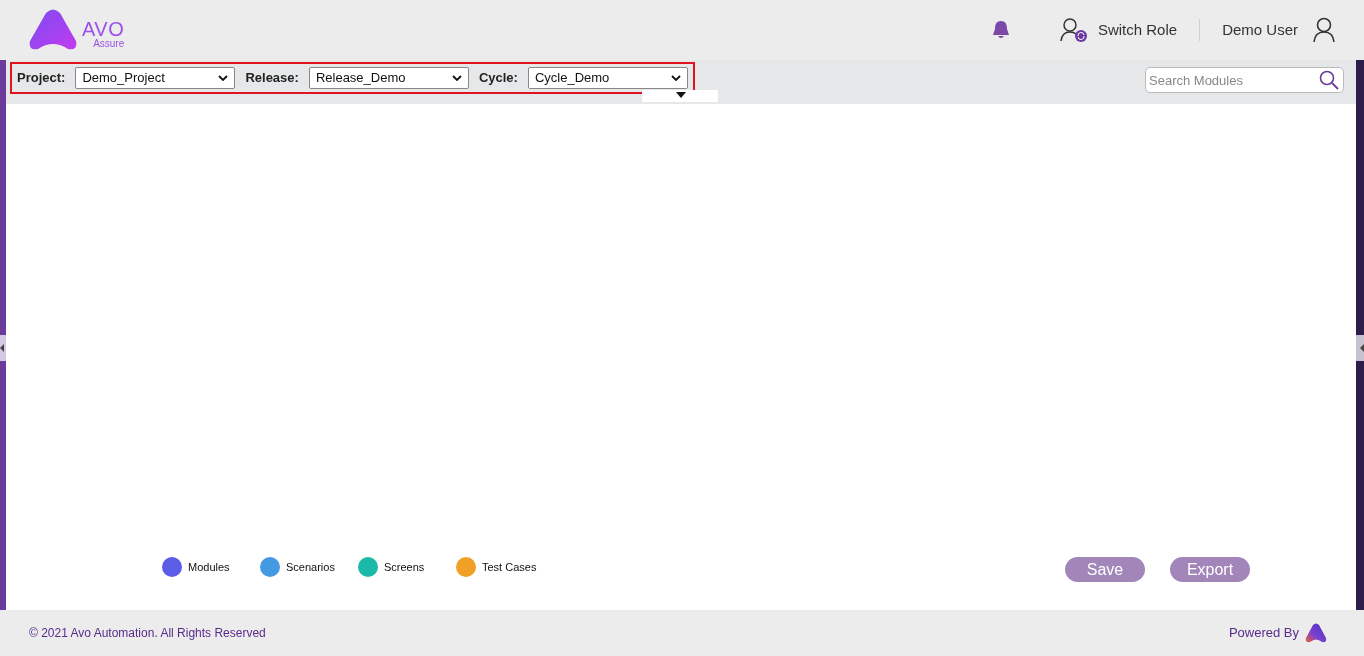 This screenshot has width=1364, height=656. What do you see at coordinates (405, 567) in the screenshot?
I see `legend-label: Screens` at bounding box center [405, 567].